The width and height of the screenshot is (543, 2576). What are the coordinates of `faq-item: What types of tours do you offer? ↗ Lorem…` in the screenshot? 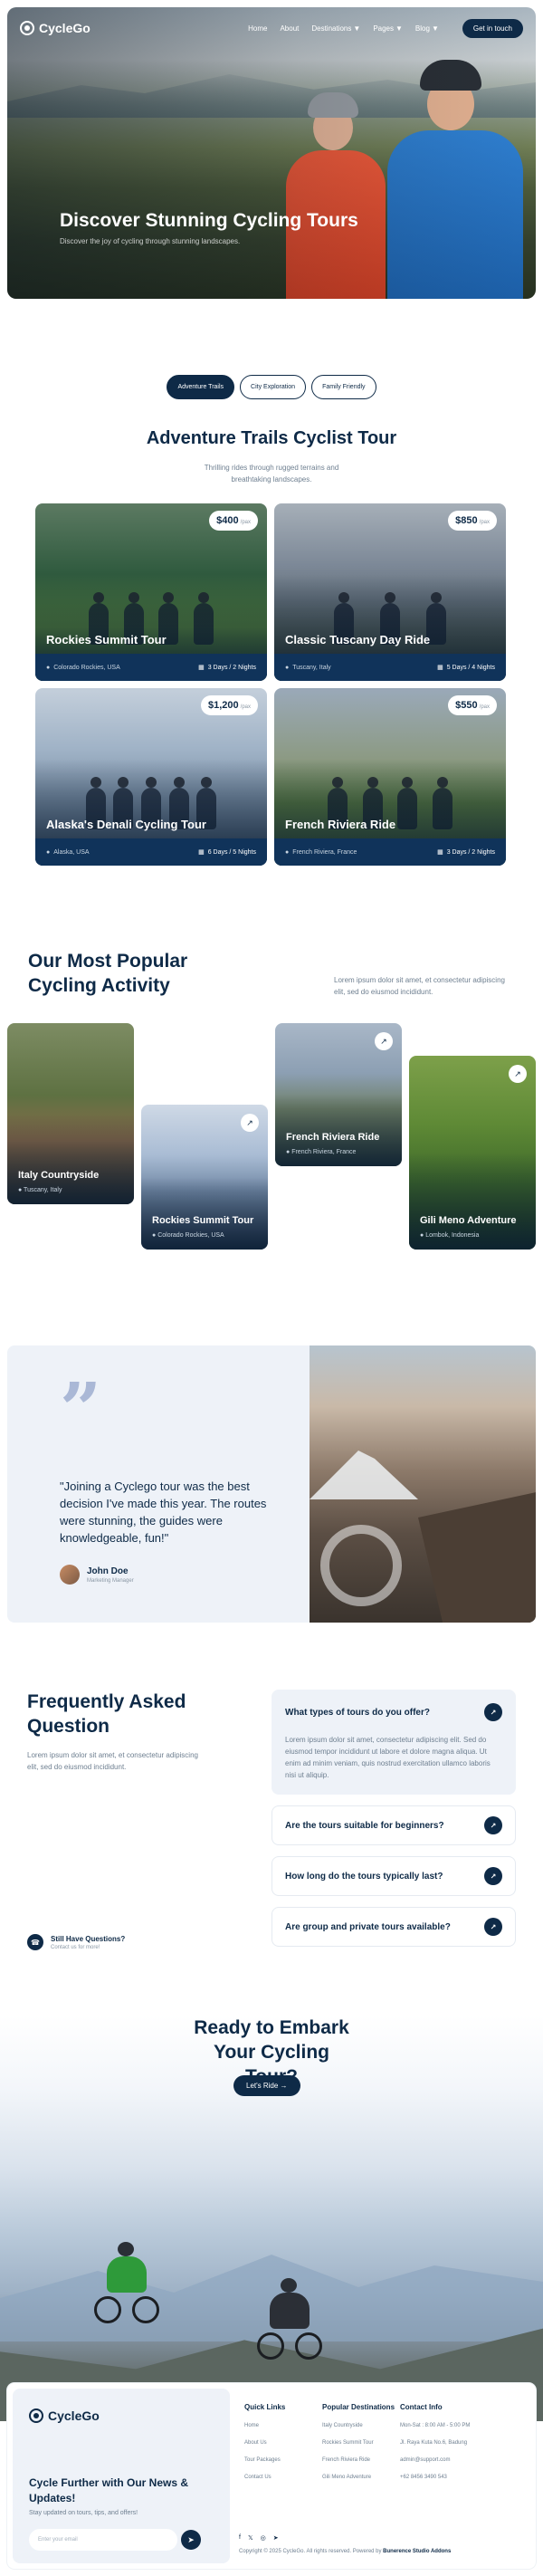 It's located at (394, 1742).